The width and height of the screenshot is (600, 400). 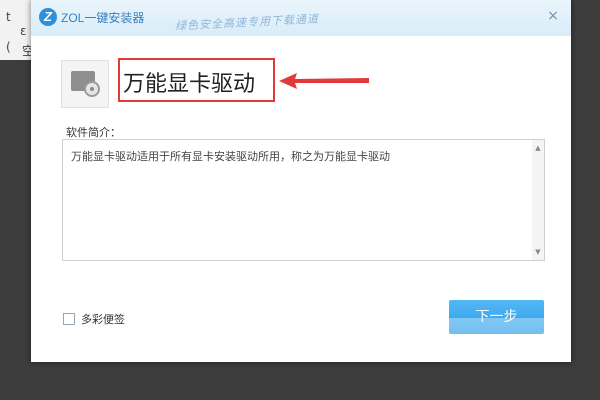 I want to click on red-arrow-icon, so click(x=324, y=81).